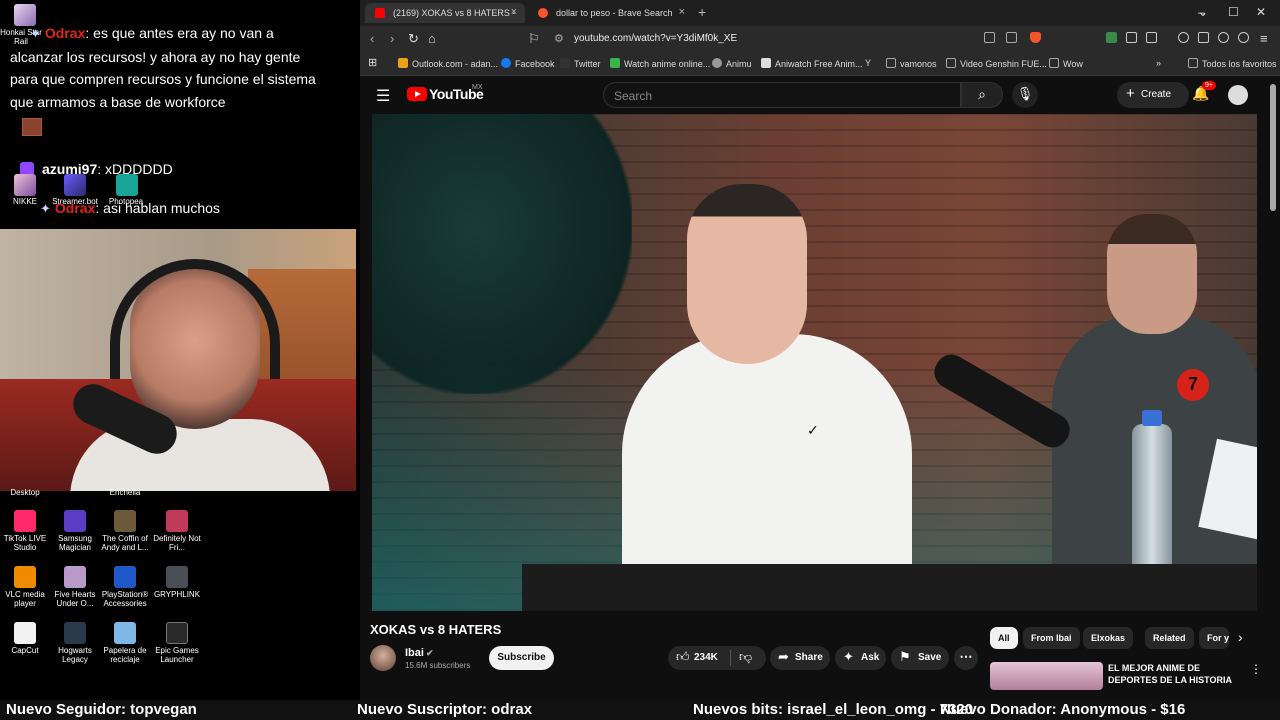  Describe the element at coordinates (521, 658) in the screenshot. I see `subscribe-button: Subscribe` at that location.